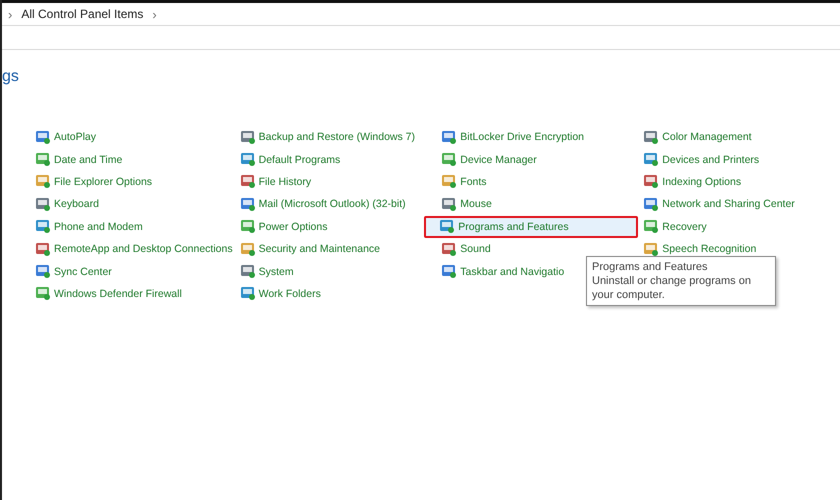  What do you see at coordinates (691, 182) in the screenshot?
I see `control-panel-item: Indexing Options` at bounding box center [691, 182].